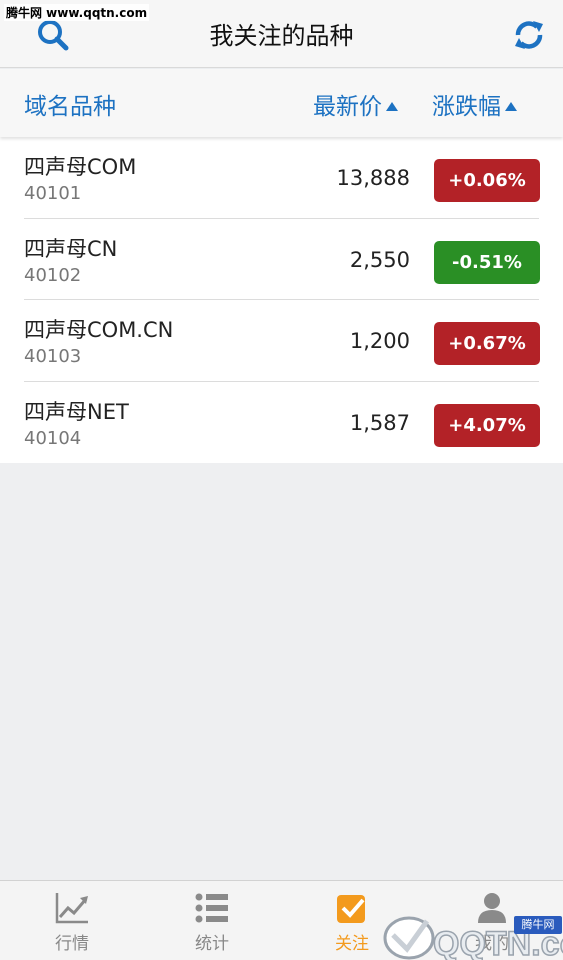 Image resolution: width=563 pixels, height=960 pixels. What do you see at coordinates (211, 908) in the screenshot?
I see `list-icon` at bounding box center [211, 908].